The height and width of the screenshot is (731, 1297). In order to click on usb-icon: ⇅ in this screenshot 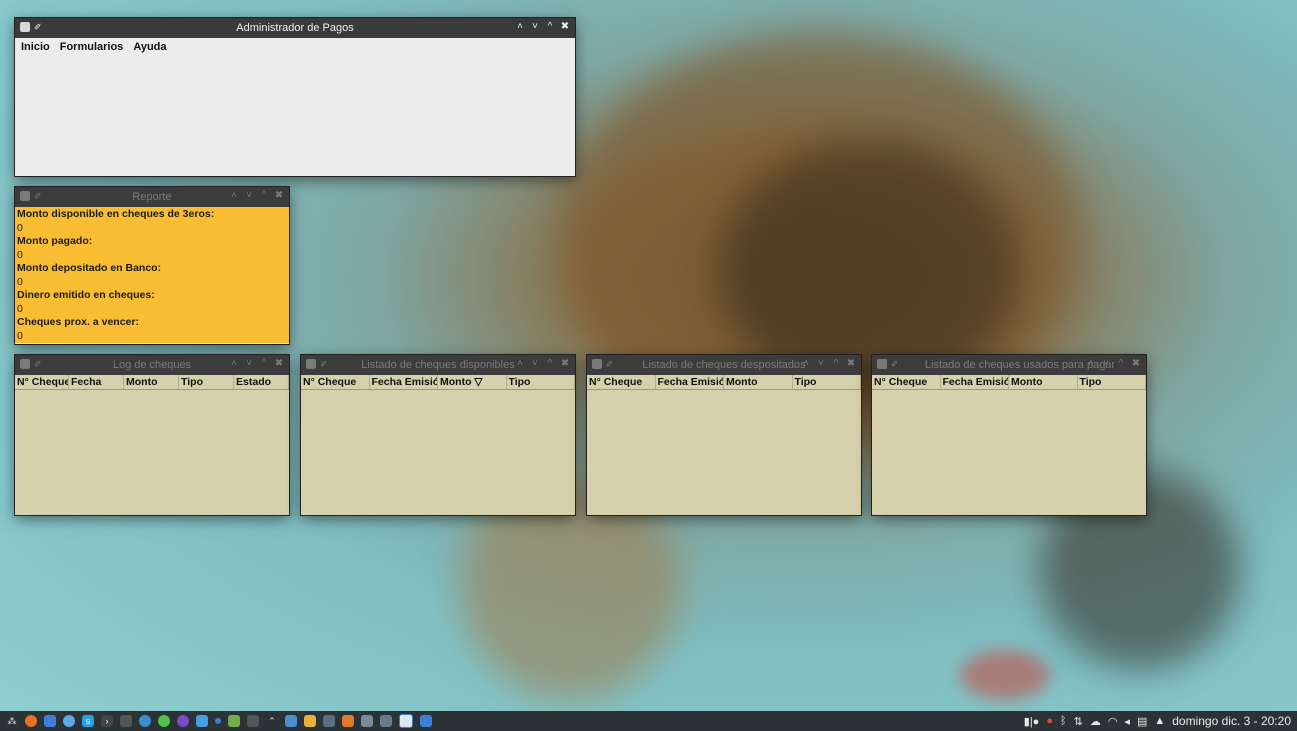, I will do `click(1078, 721)`.